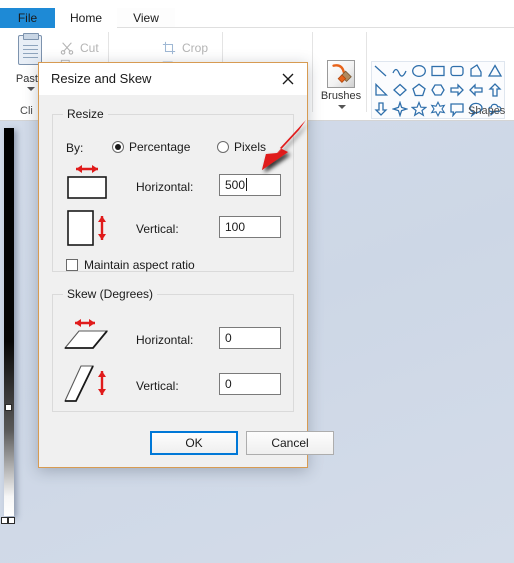  Describe the element at coordinates (438, 108) in the screenshot. I see `shape-six-point-star` at that location.